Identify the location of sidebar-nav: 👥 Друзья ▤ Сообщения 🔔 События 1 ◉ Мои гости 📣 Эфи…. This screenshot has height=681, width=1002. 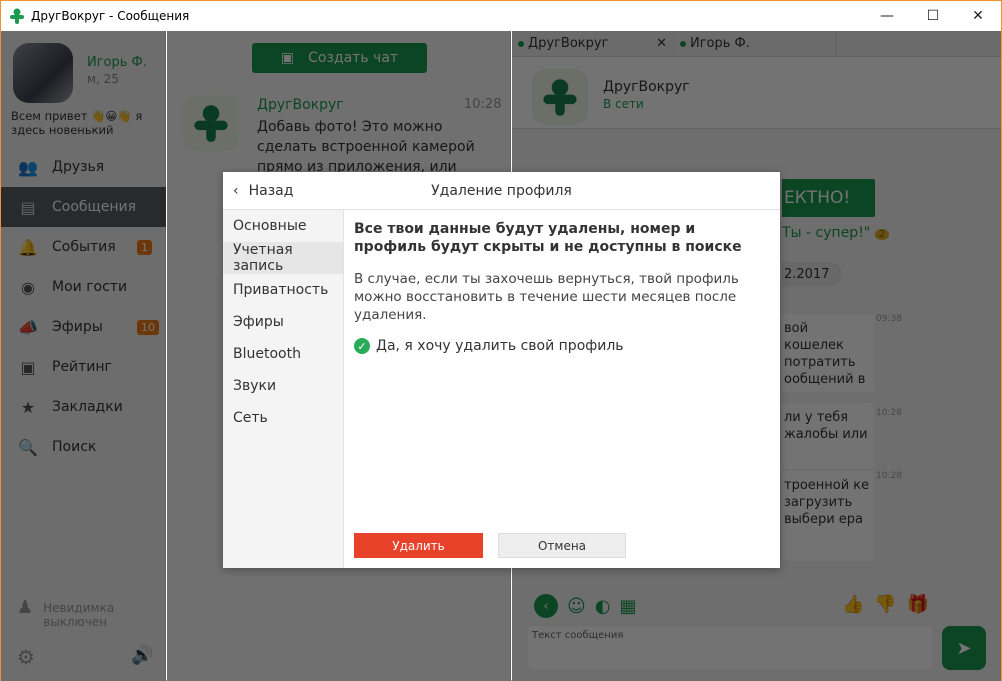
(83, 307).